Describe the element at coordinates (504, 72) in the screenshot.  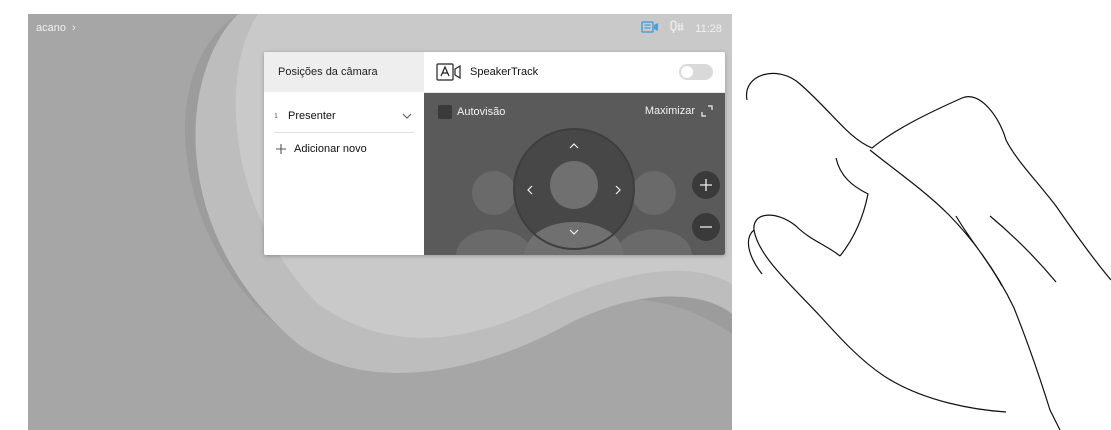
I see `speakertrack-label: SpeakerTrack` at that location.